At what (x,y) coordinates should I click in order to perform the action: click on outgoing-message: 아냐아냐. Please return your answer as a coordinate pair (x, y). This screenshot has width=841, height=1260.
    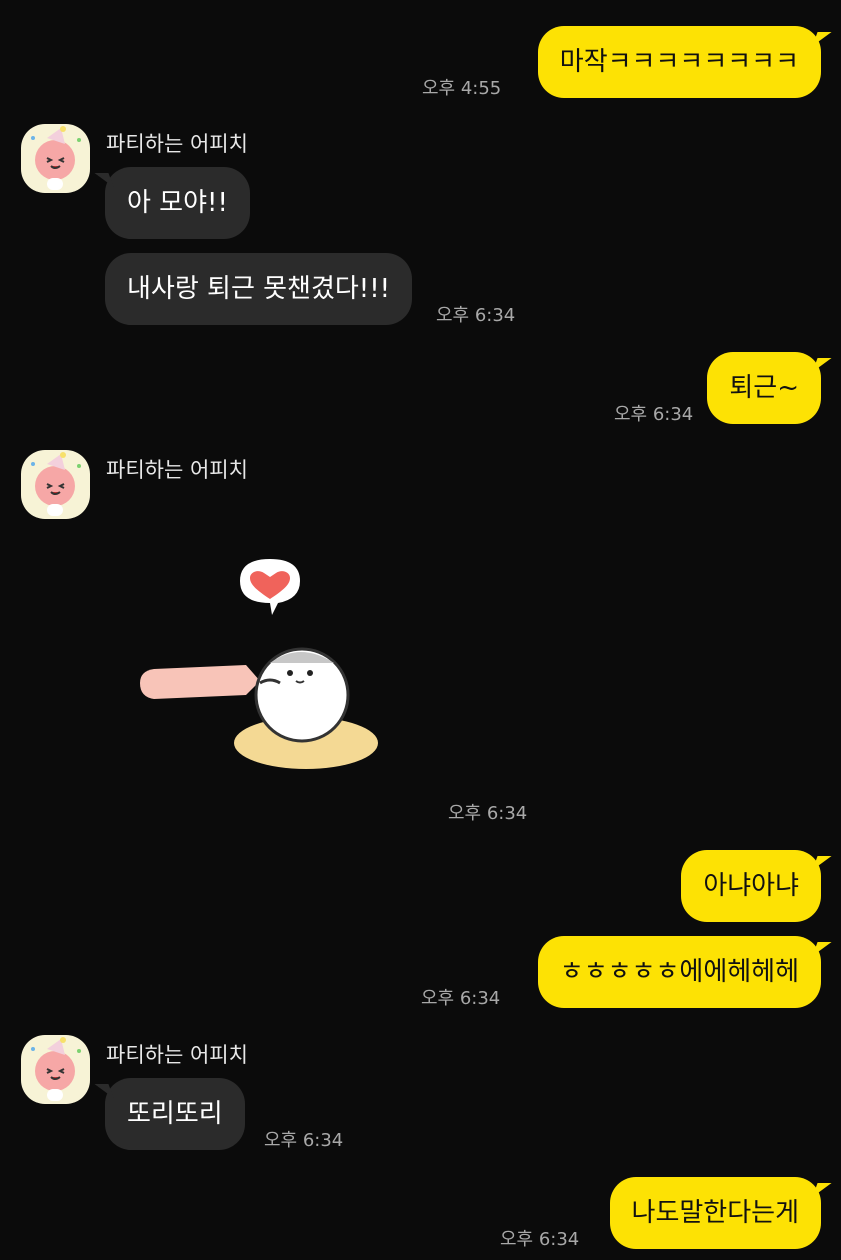
    Looking at the image, I should click on (751, 886).